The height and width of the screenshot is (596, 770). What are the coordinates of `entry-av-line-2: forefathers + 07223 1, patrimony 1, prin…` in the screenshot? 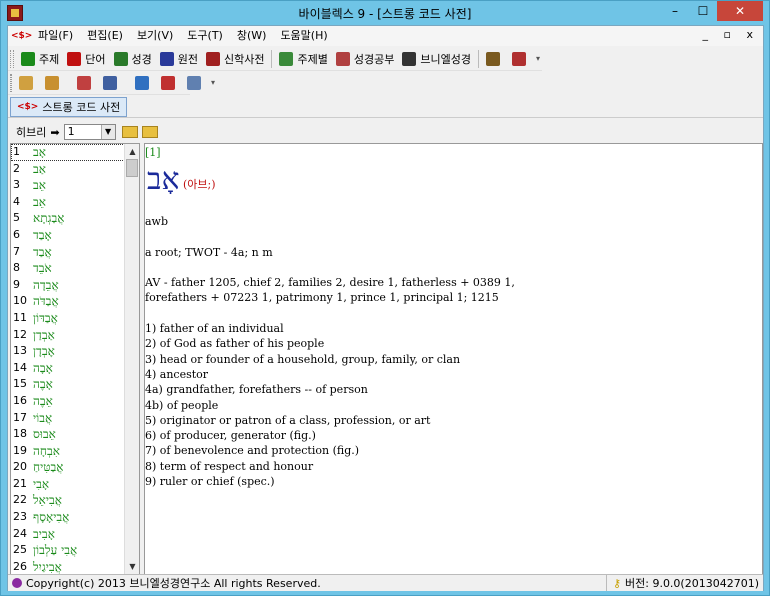 It's located at (322, 298).